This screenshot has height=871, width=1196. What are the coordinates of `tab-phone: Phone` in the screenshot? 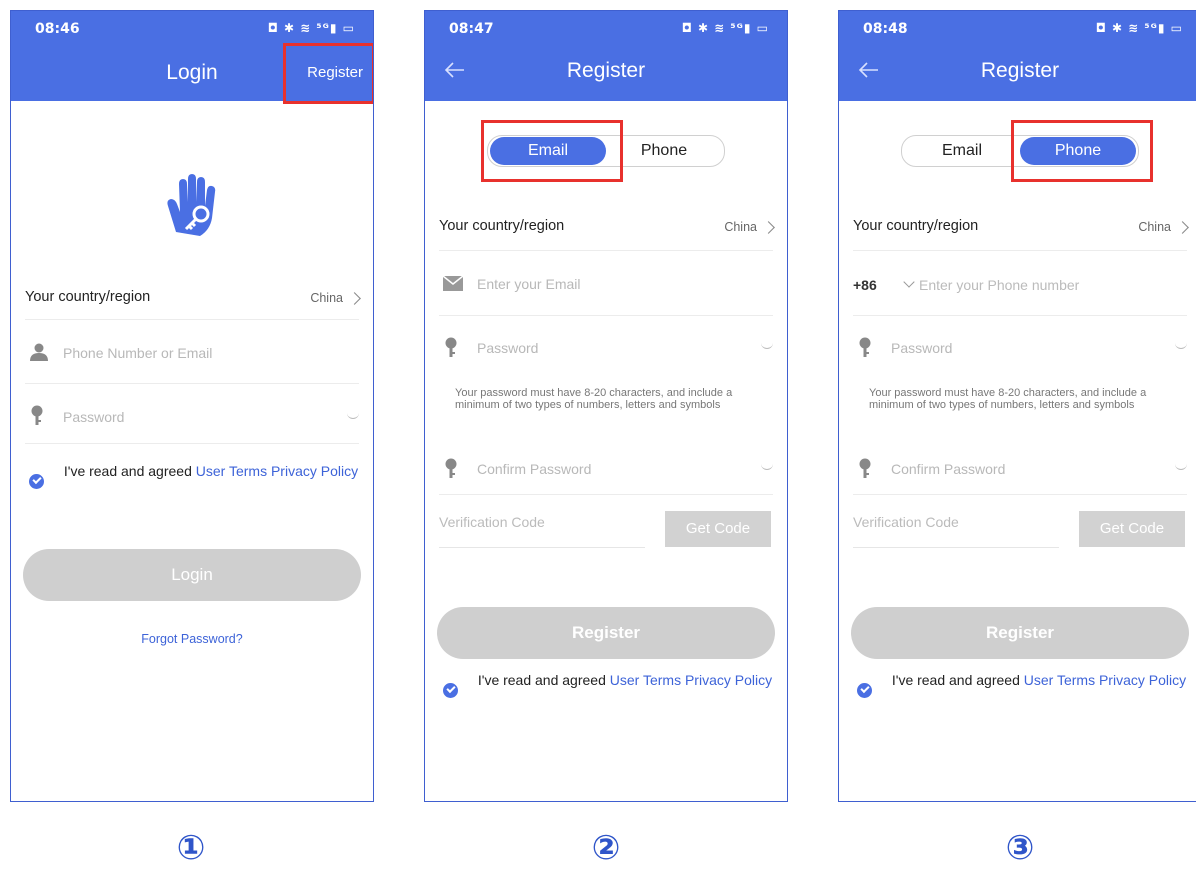 It's located at (664, 151).